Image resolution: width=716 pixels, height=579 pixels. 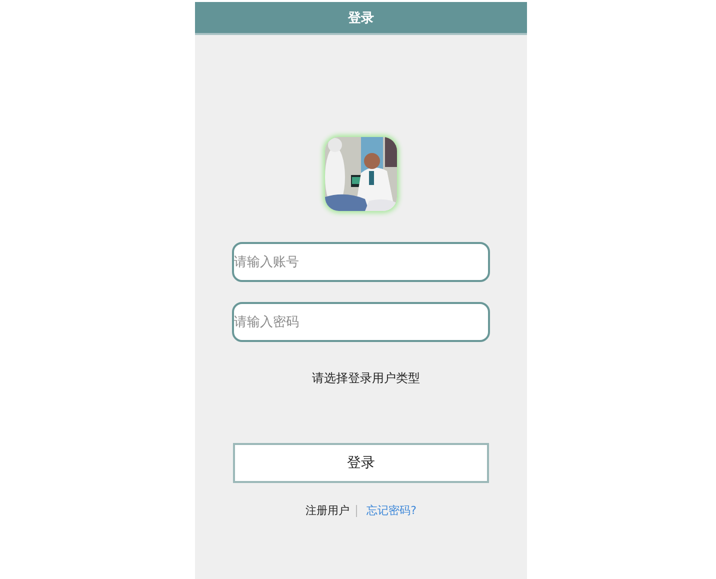 What do you see at coordinates (361, 18) in the screenshot?
I see `page-title: 登录` at bounding box center [361, 18].